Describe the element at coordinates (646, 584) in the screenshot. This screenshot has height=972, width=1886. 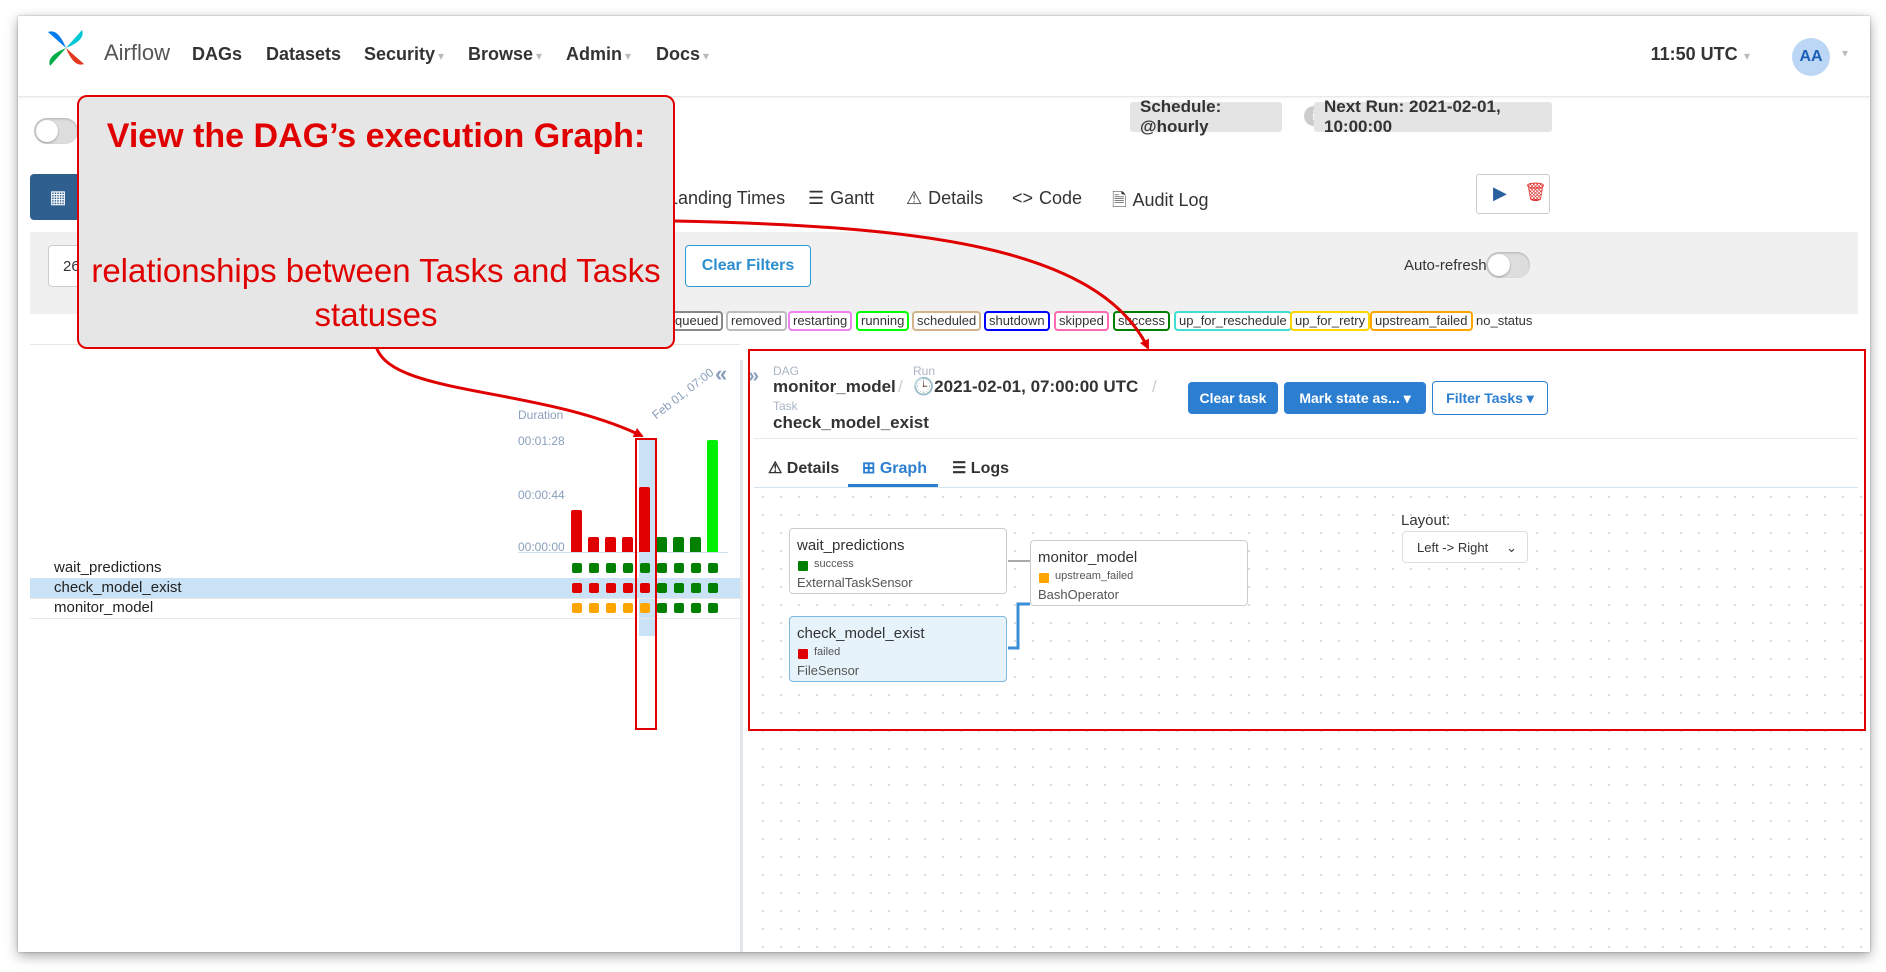
I see `annotation-highlight-run-column` at that location.